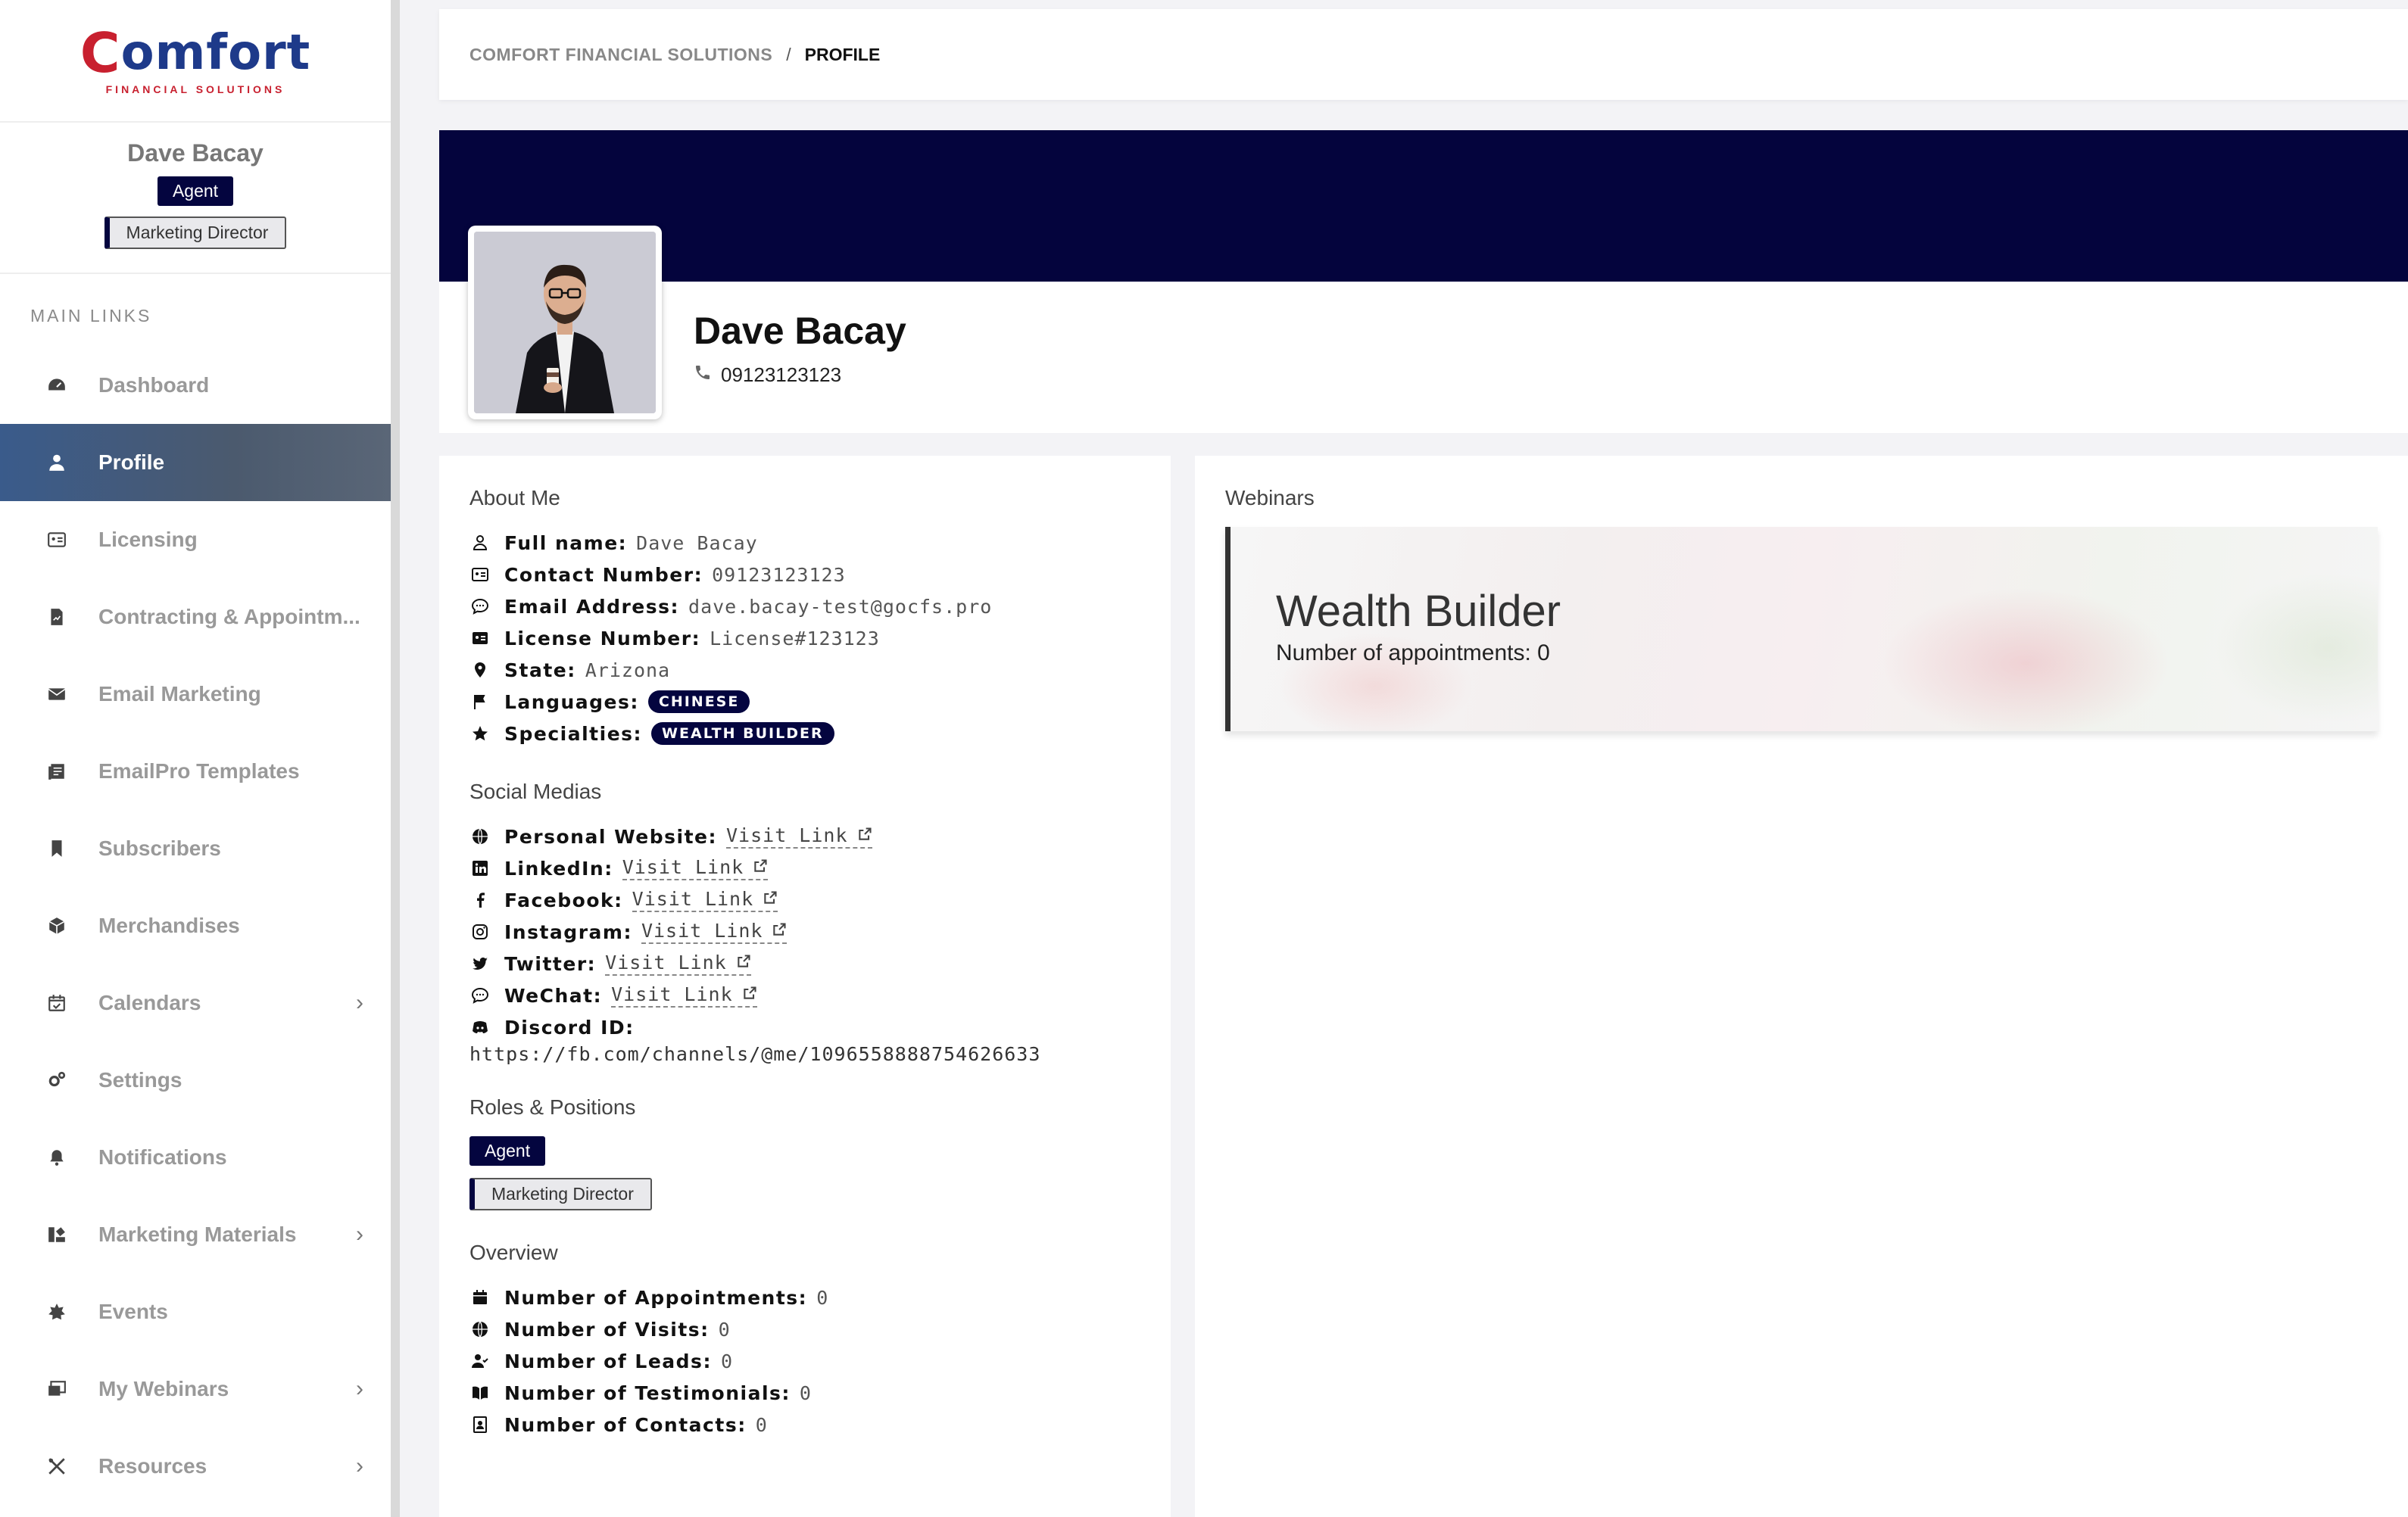  What do you see at coordinates (508, 1151) in the screenshot?
I see `role-badge: Agent` at bounding box center [508, 1151].